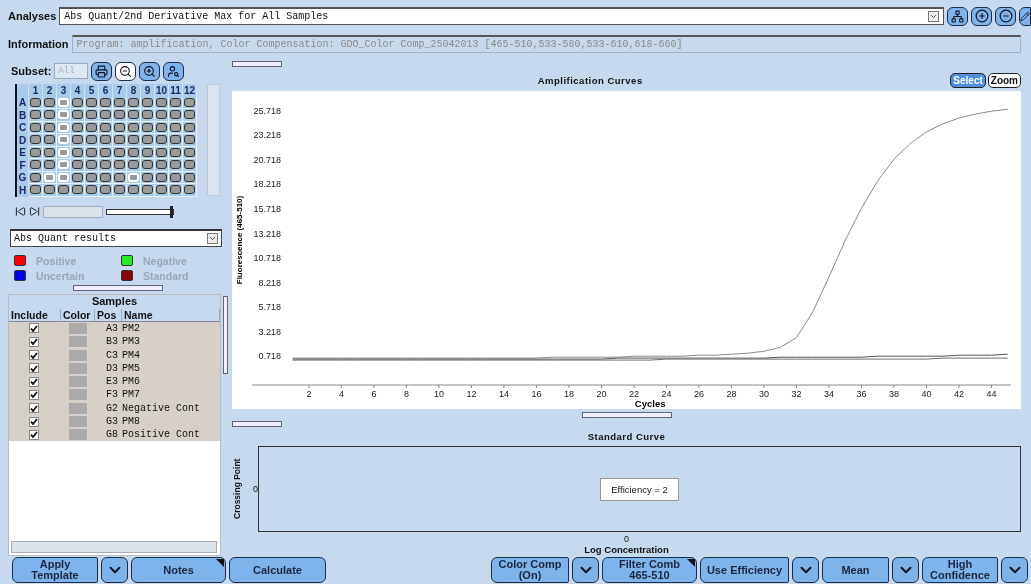 This screenshot has height=584, width=1031. I want to click on column-header: 1, so click(36, 90).